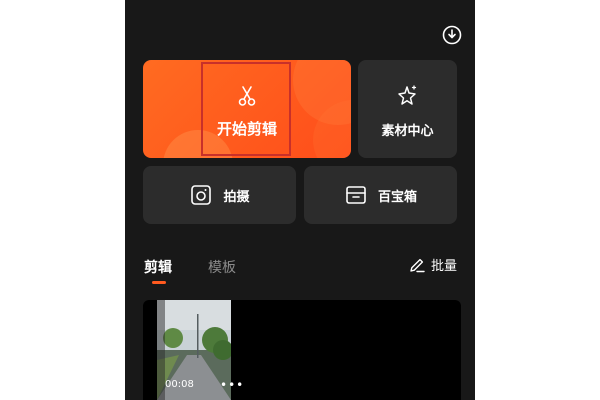  What do you see at coordinates (179, 384) in the screenshot?
I see `duration-label: 00:08` at bounding box center [179, 384].